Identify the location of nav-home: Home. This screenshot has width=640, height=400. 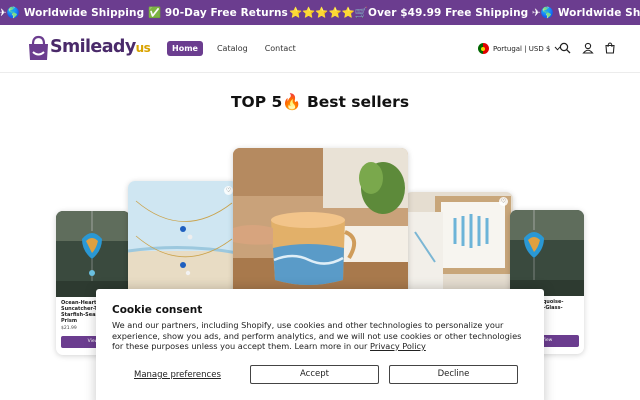
(185, 48).